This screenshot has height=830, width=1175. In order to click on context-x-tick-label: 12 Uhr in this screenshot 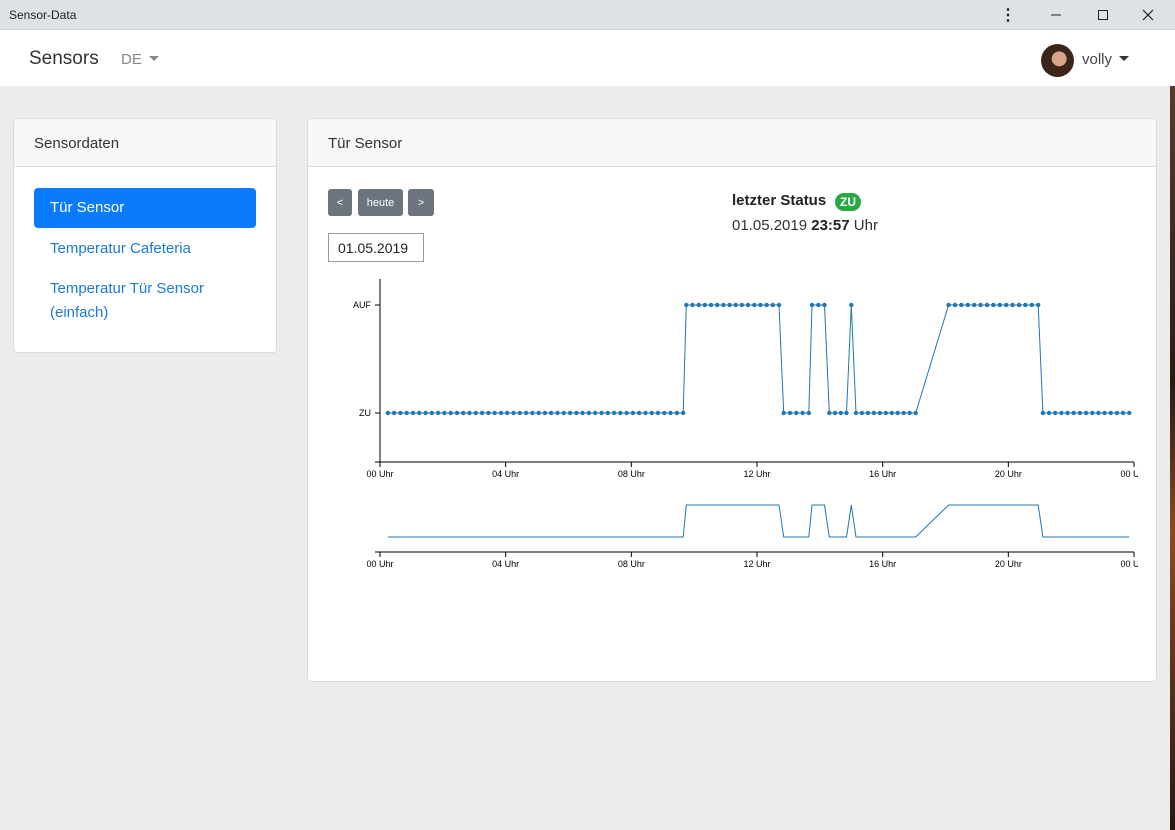, I will do `click(756, 564)`.